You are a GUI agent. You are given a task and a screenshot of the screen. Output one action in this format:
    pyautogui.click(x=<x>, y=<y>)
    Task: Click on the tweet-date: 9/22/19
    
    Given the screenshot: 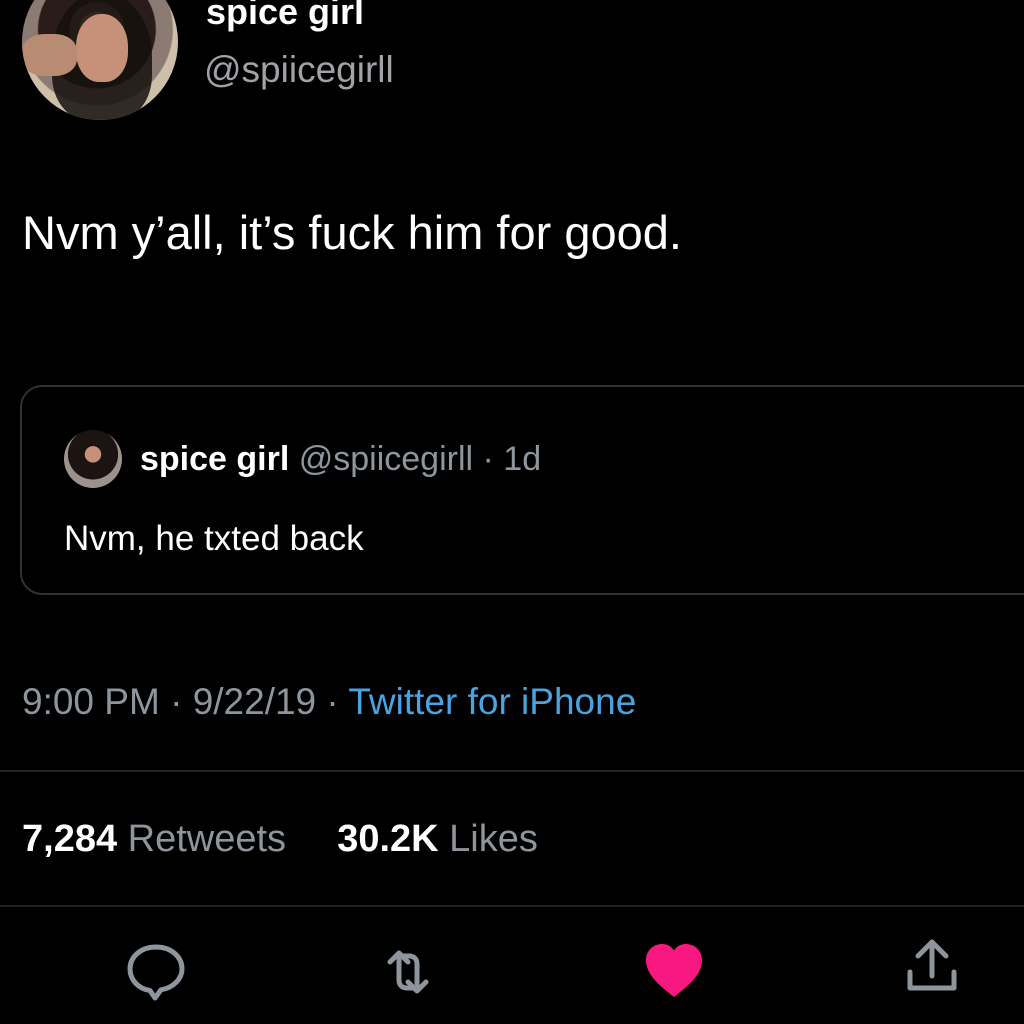 What is the action you would take?
    pyautogui.click(x=254, y=701)
    